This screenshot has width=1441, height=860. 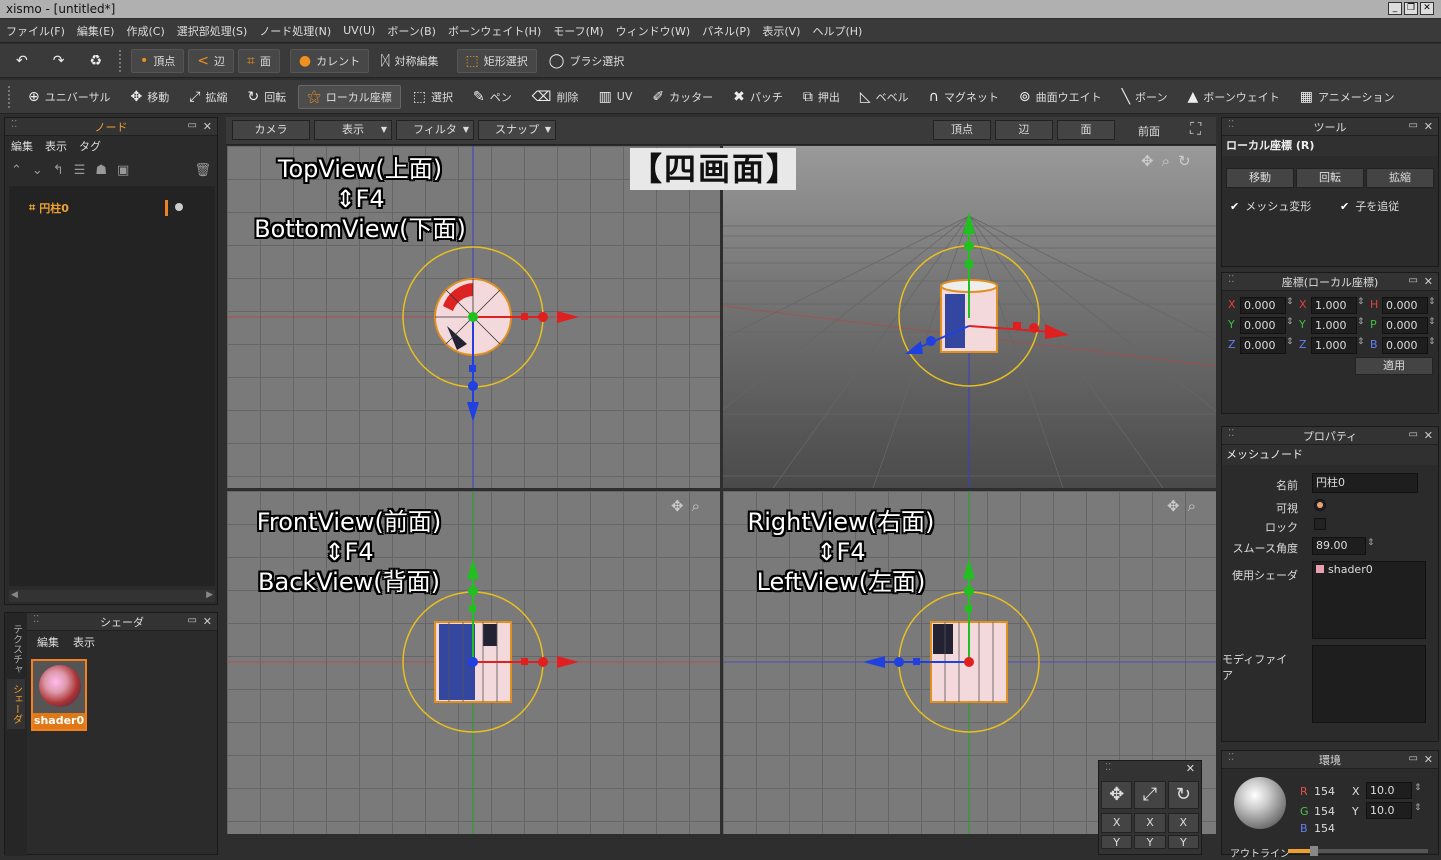 What do you see at coordinates (1405, 305) in the screenshot?
I see `rot-h-field: 0.000` at bounding box center [1405, 305].